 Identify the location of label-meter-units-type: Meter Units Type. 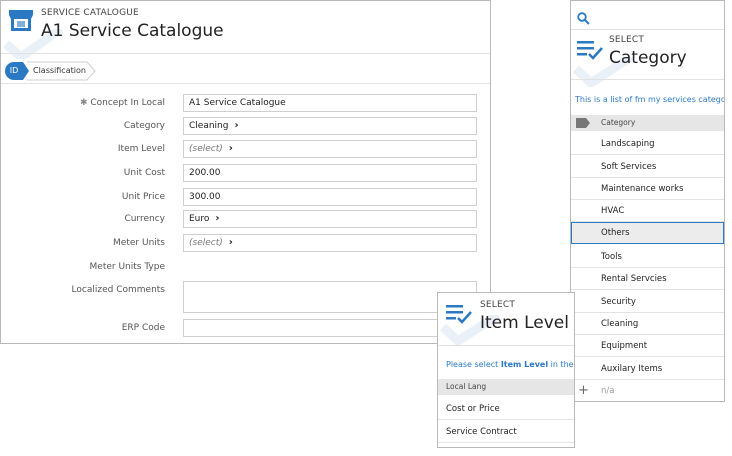
(127, 267).